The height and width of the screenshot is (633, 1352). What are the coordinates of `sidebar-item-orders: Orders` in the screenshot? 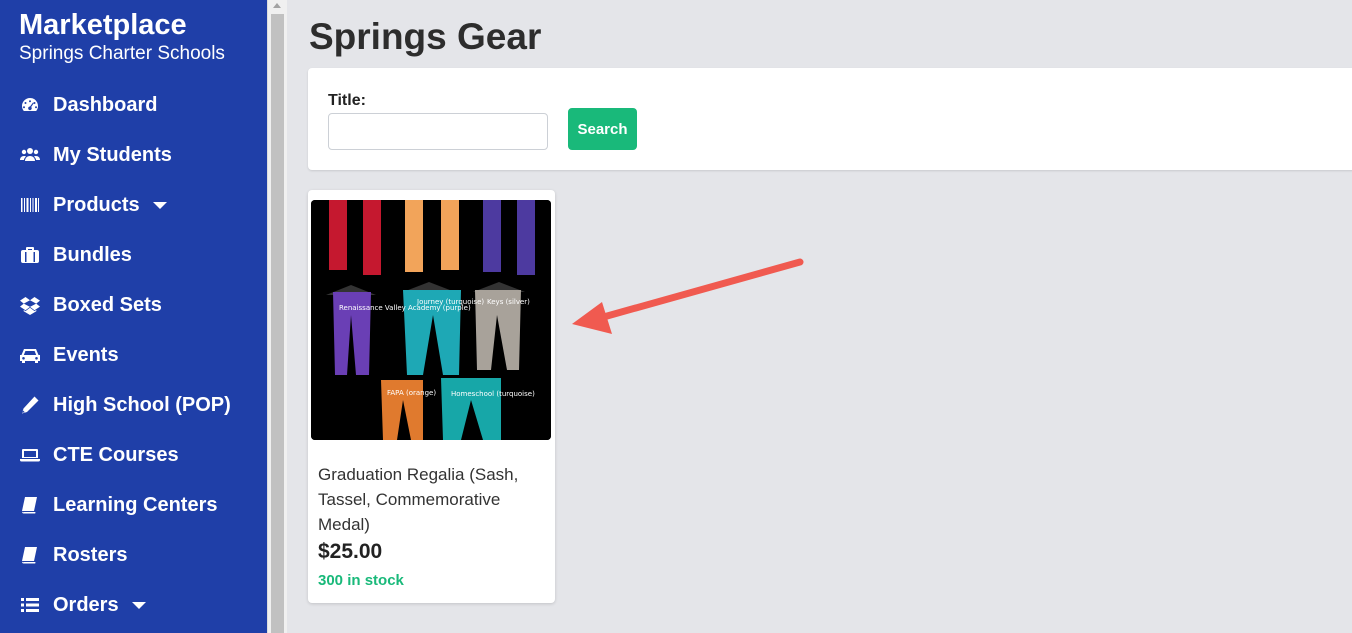 It's located at (133, 605).